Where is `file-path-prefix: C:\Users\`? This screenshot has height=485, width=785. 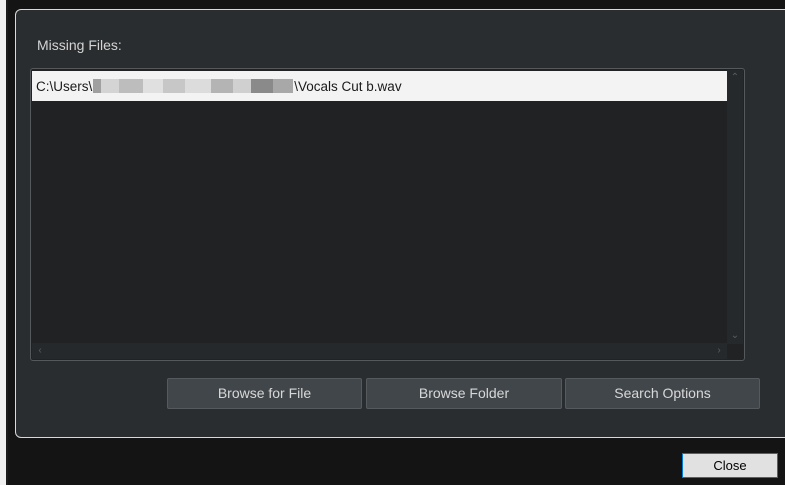 file-path-prefix: C:\Users\ is located at coordinates (64, 86).